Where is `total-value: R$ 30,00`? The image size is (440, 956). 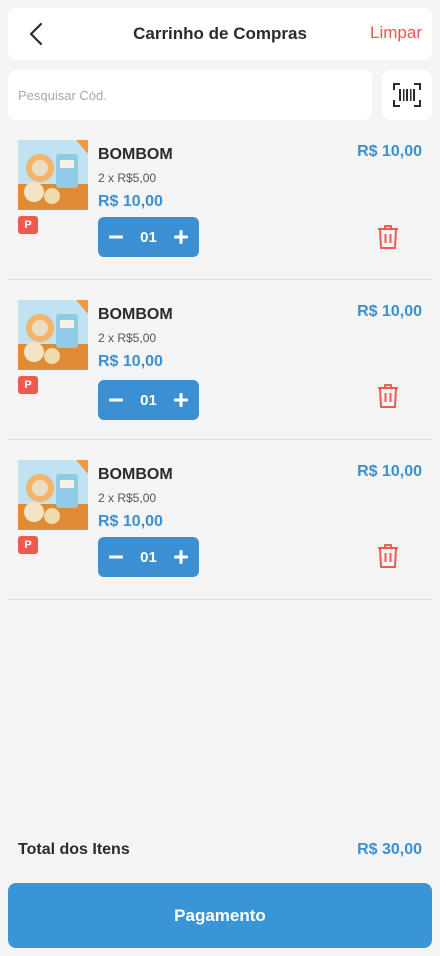
total-value: R$ 30,00 is located at coordinates (389, 849).